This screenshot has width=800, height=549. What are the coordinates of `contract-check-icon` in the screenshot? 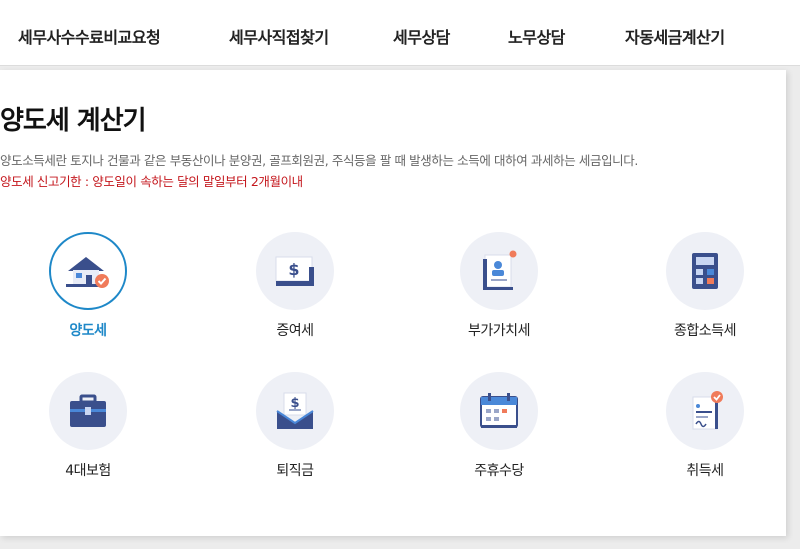 It's located at (705, 411).